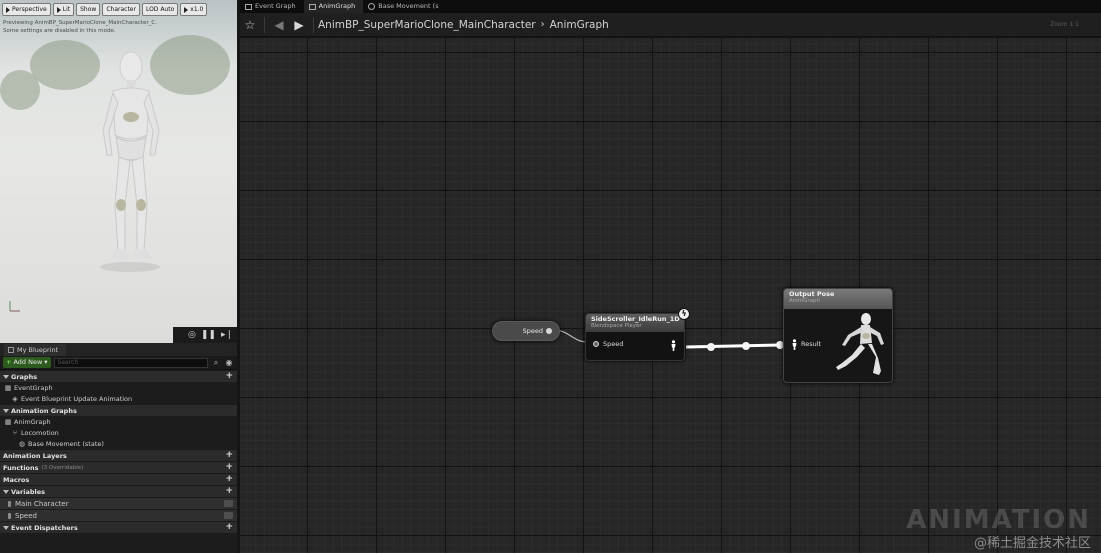 The image size is (1101, 553). I want to click on running-mannequin-icon, so click(860, 344).